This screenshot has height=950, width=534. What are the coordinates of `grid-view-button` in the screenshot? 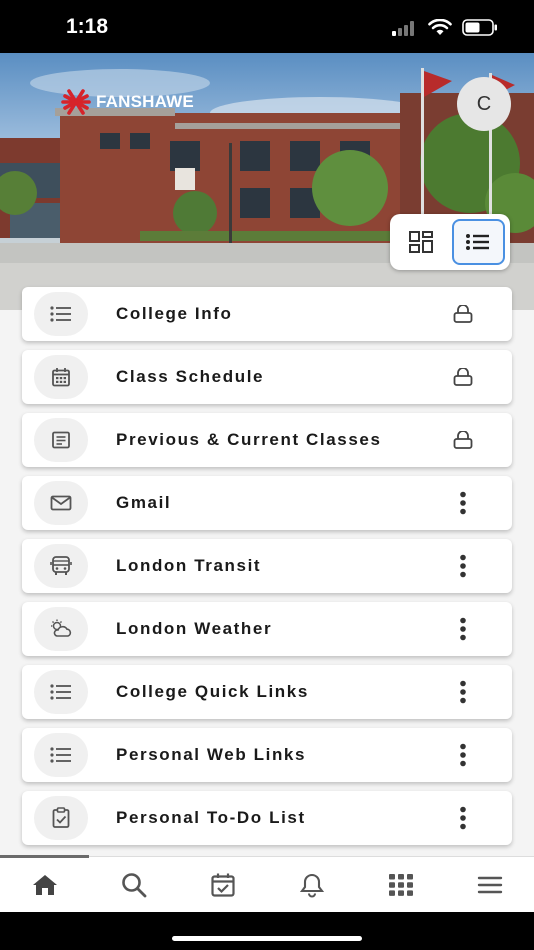 It's located at (421, 242).